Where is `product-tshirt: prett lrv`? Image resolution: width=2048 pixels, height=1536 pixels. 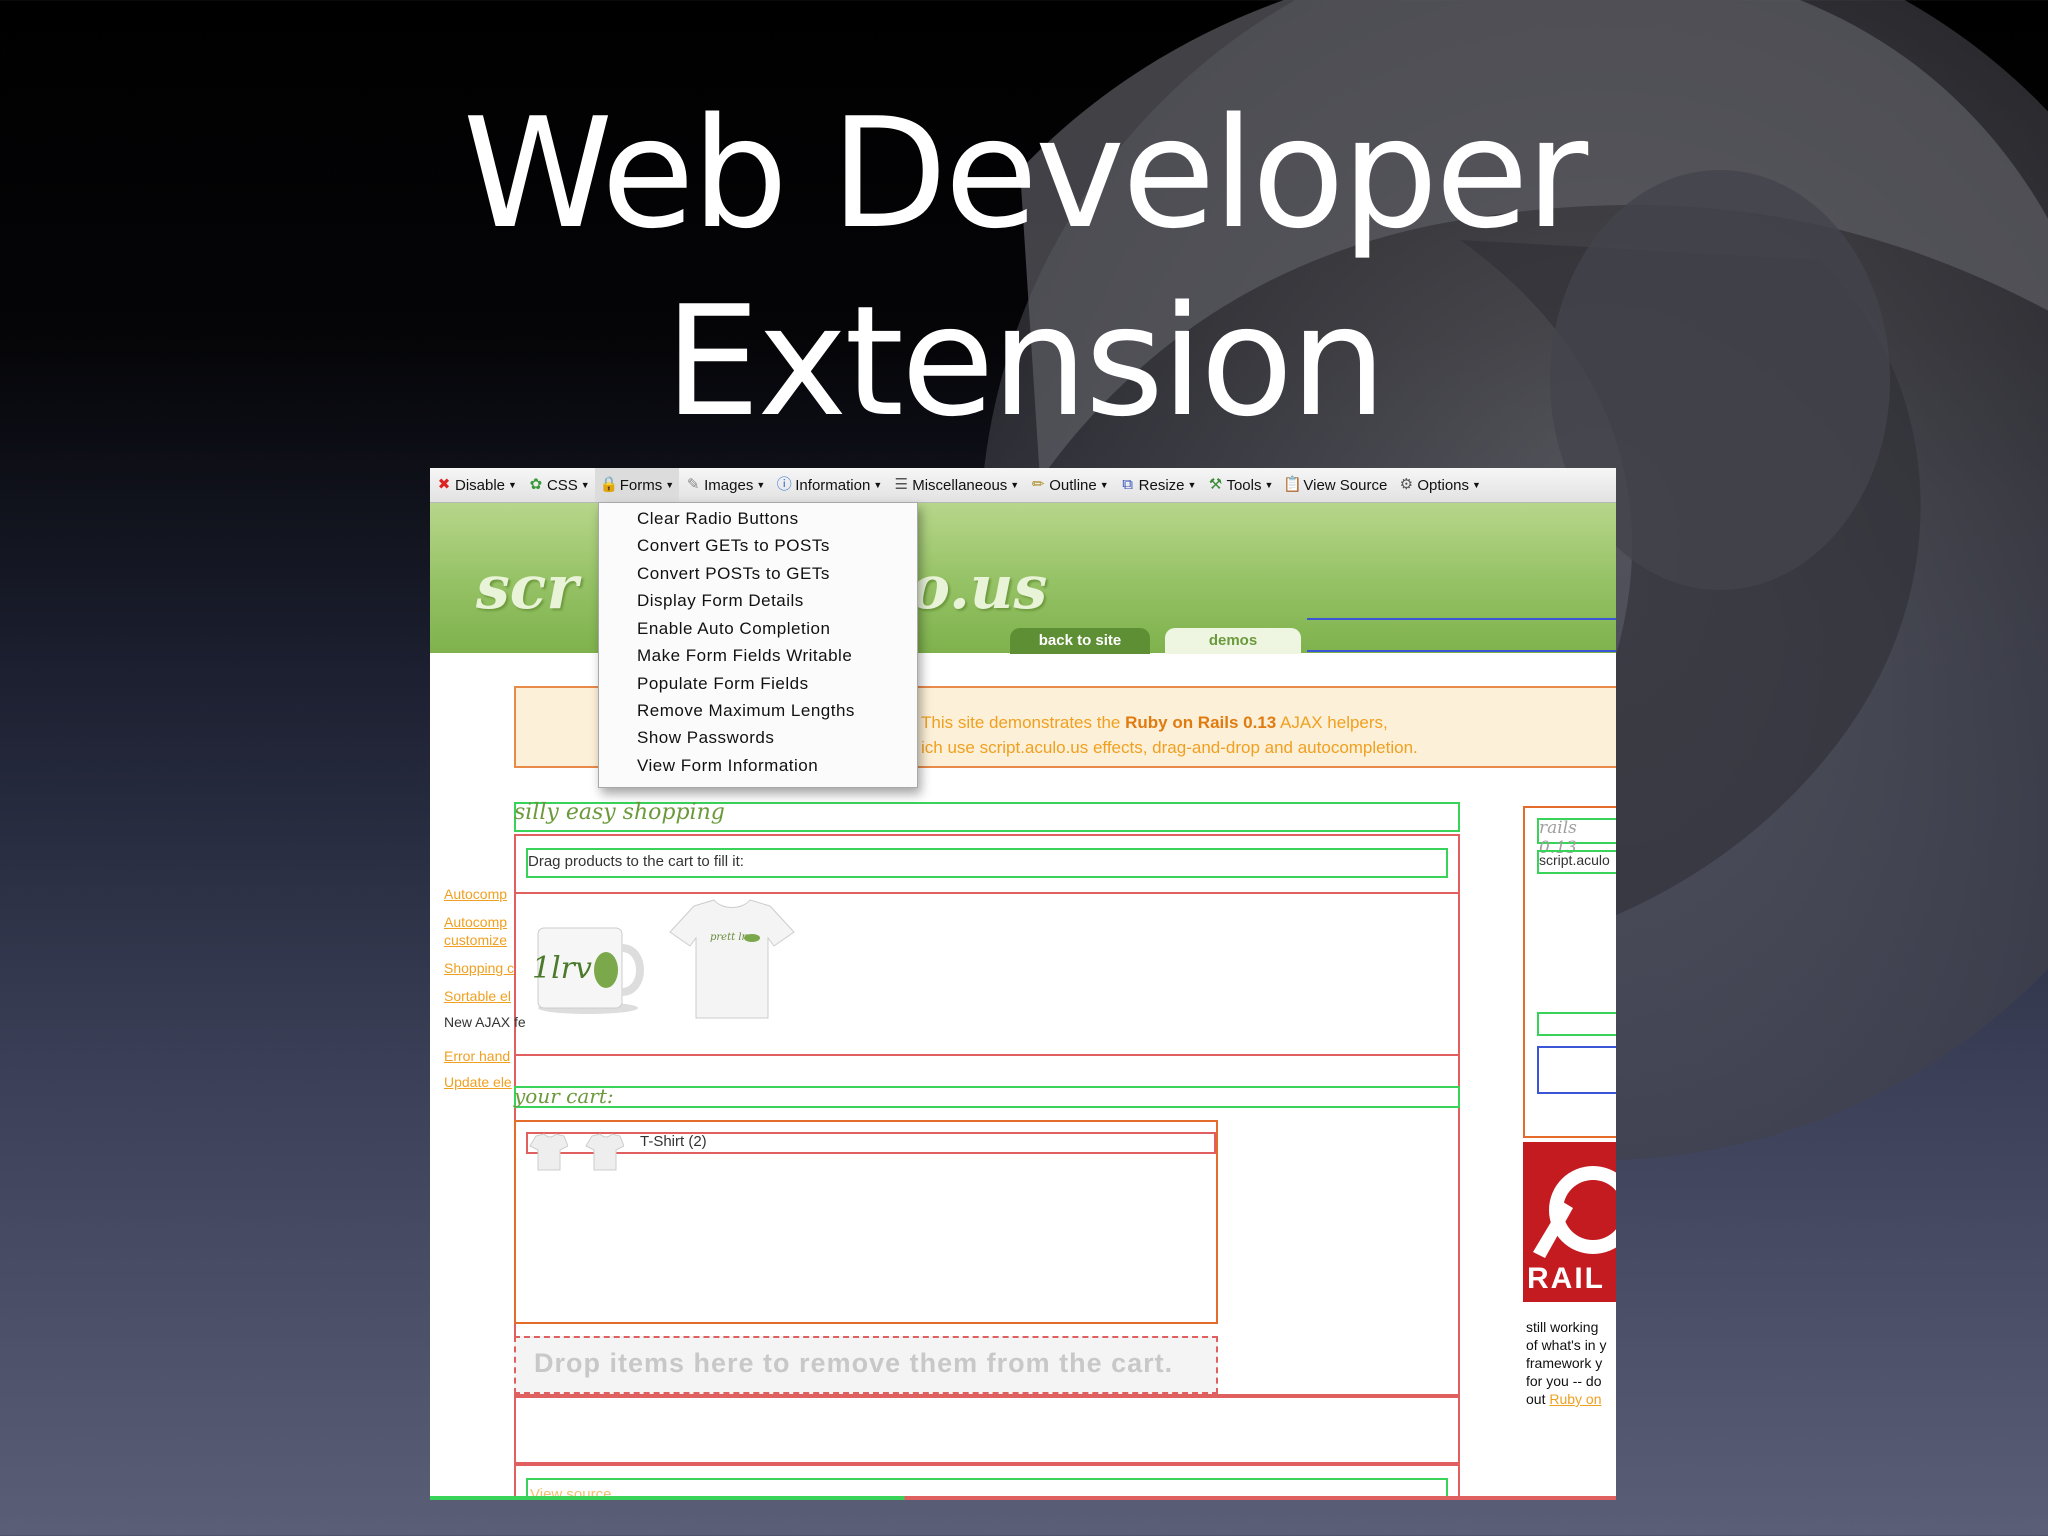 product-tshirt: prett lrv is located at coordinates (732, 961).